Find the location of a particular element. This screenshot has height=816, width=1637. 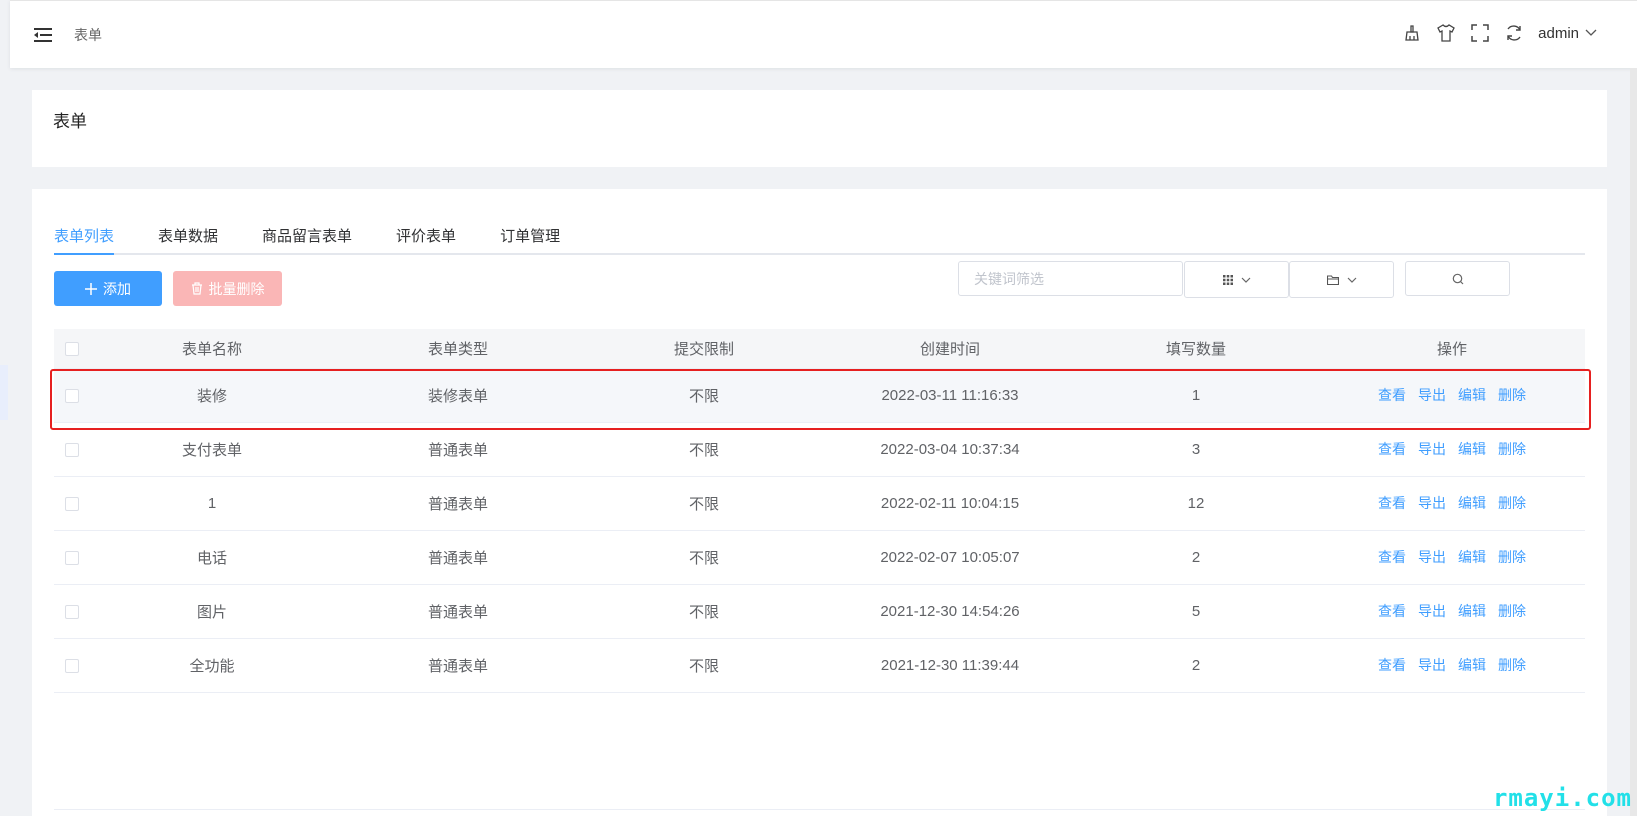

tab-order-management: 订单管理 is located at coordinates (530, 239).